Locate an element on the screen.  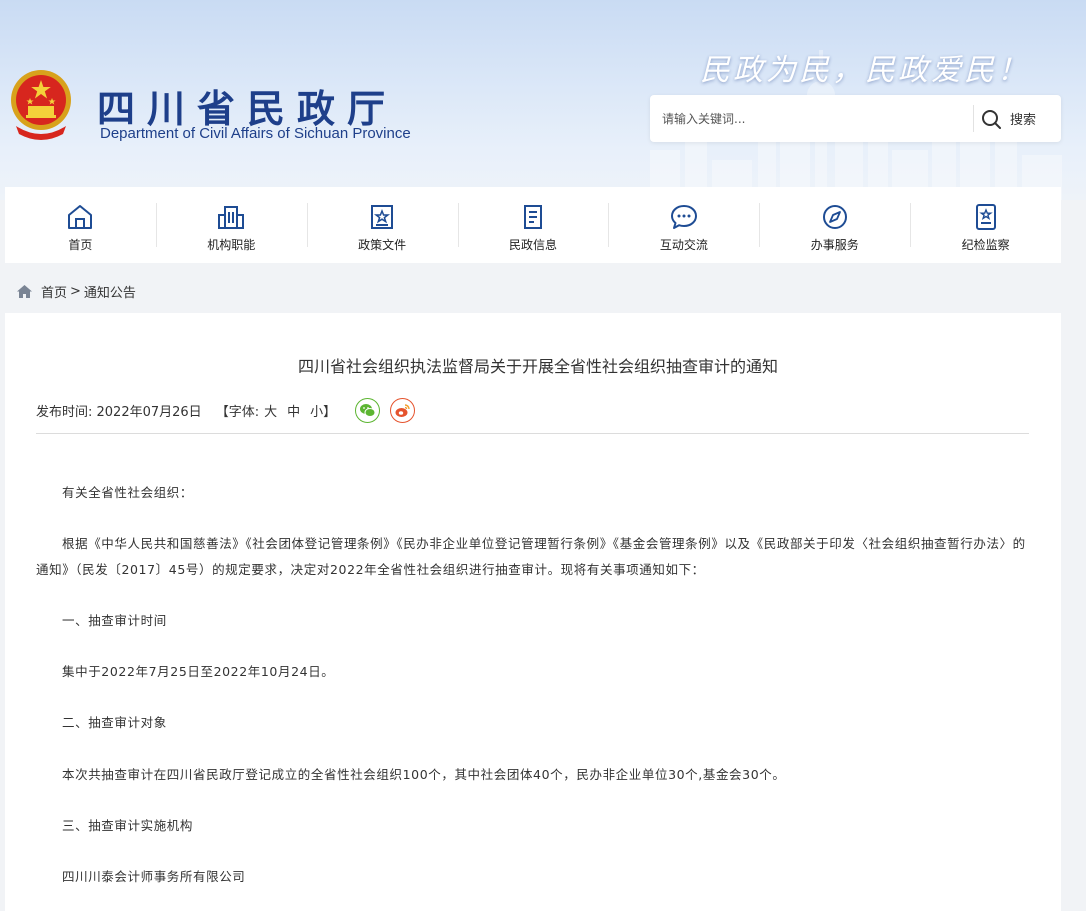
national-emblem-icon is located at coordinates (41, 105).